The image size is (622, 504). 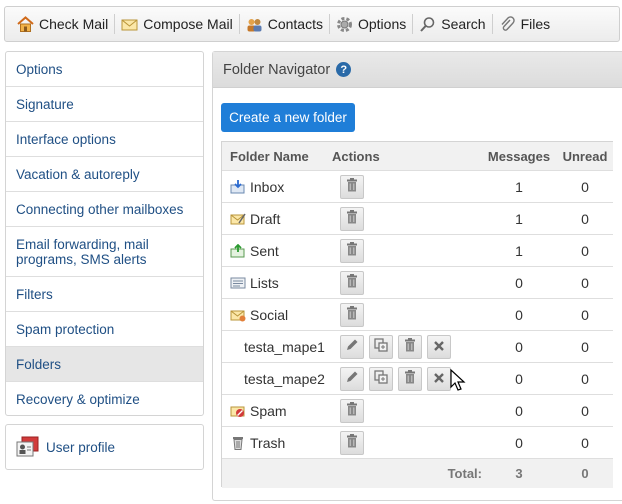 I want to click on files-button: Files, so click(x=525, y=24).